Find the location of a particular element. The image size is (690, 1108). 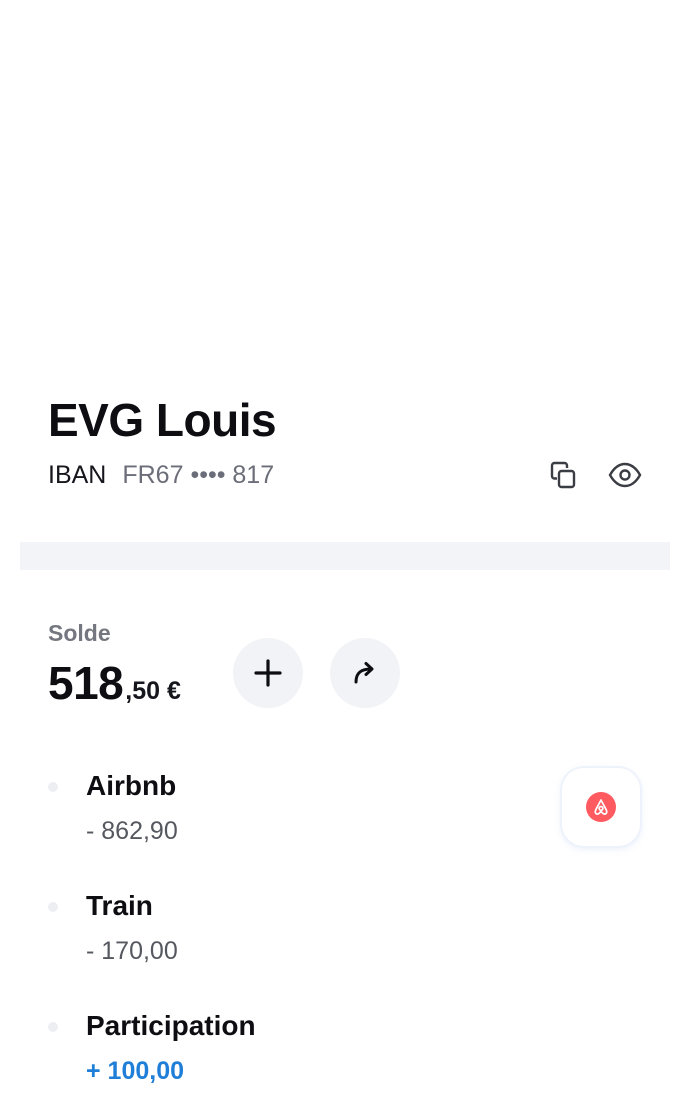

balance-integer: 518 is located at coordinates (86, 683).